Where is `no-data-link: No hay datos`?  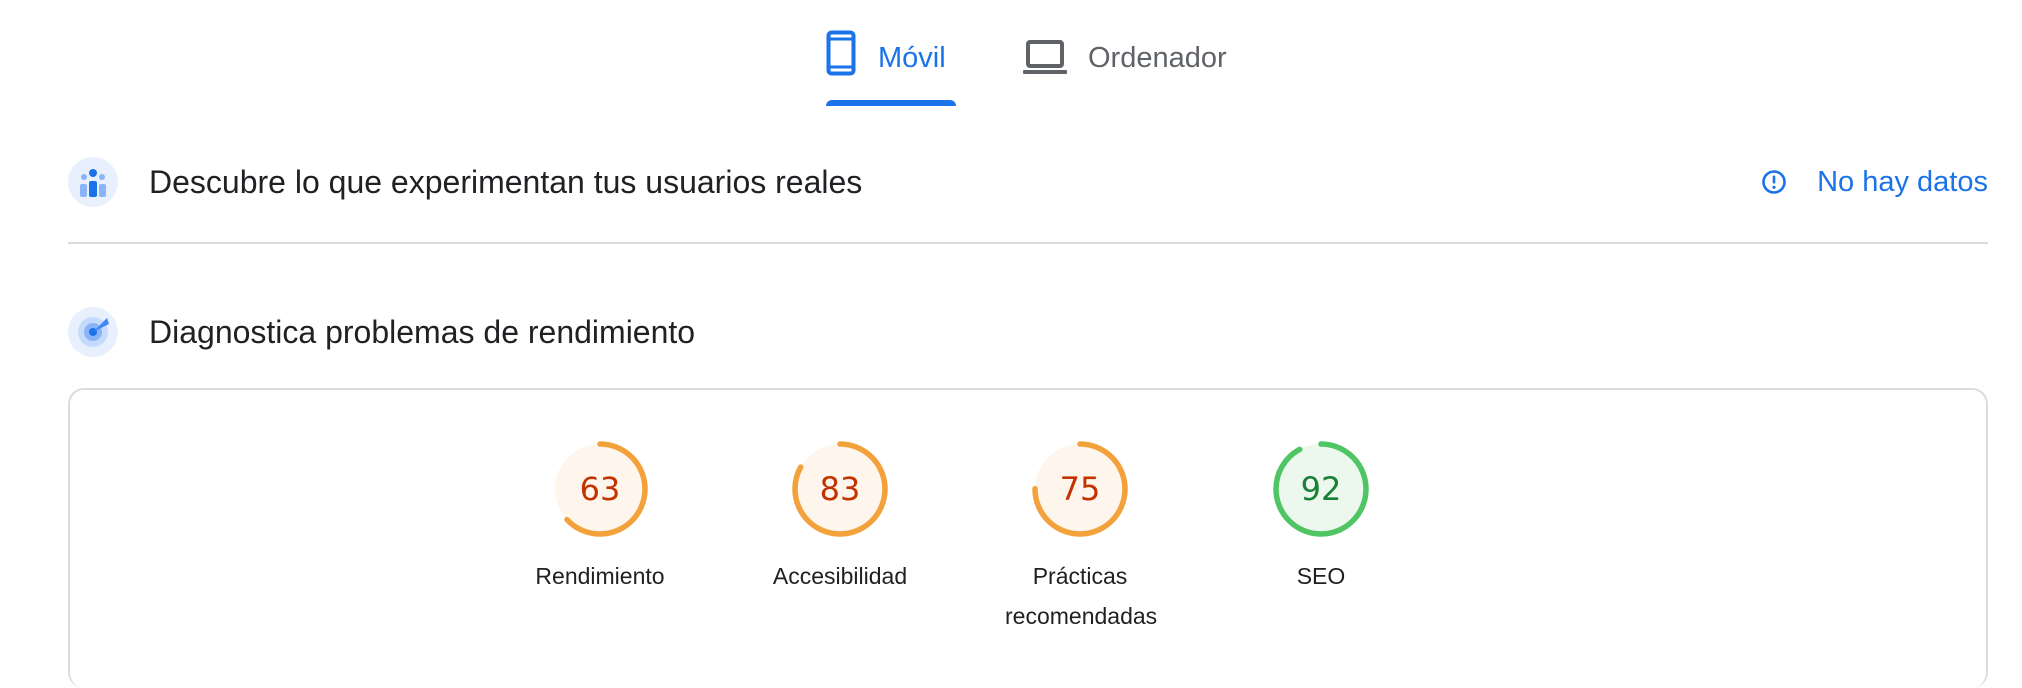 no-data-link: No hay datos is located at coordinates (1874, 182).